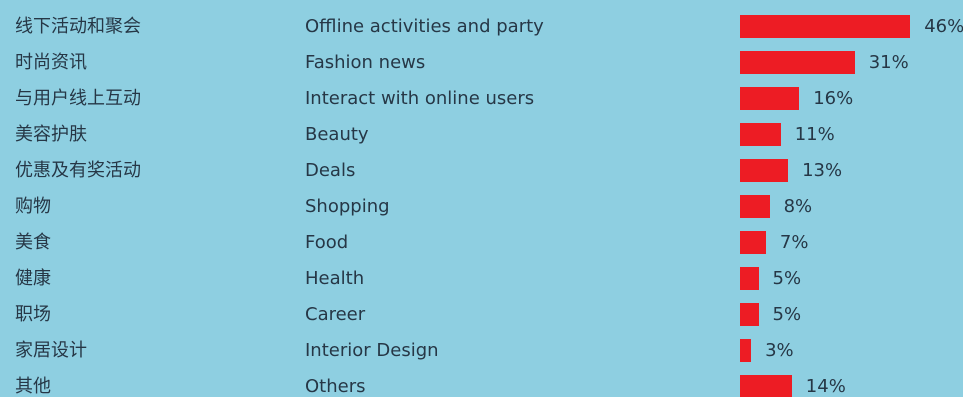  What do you see at coordinates (798, 206) in the screenshot?
I see `value-label: 8%` at bounding box center [798, 206].